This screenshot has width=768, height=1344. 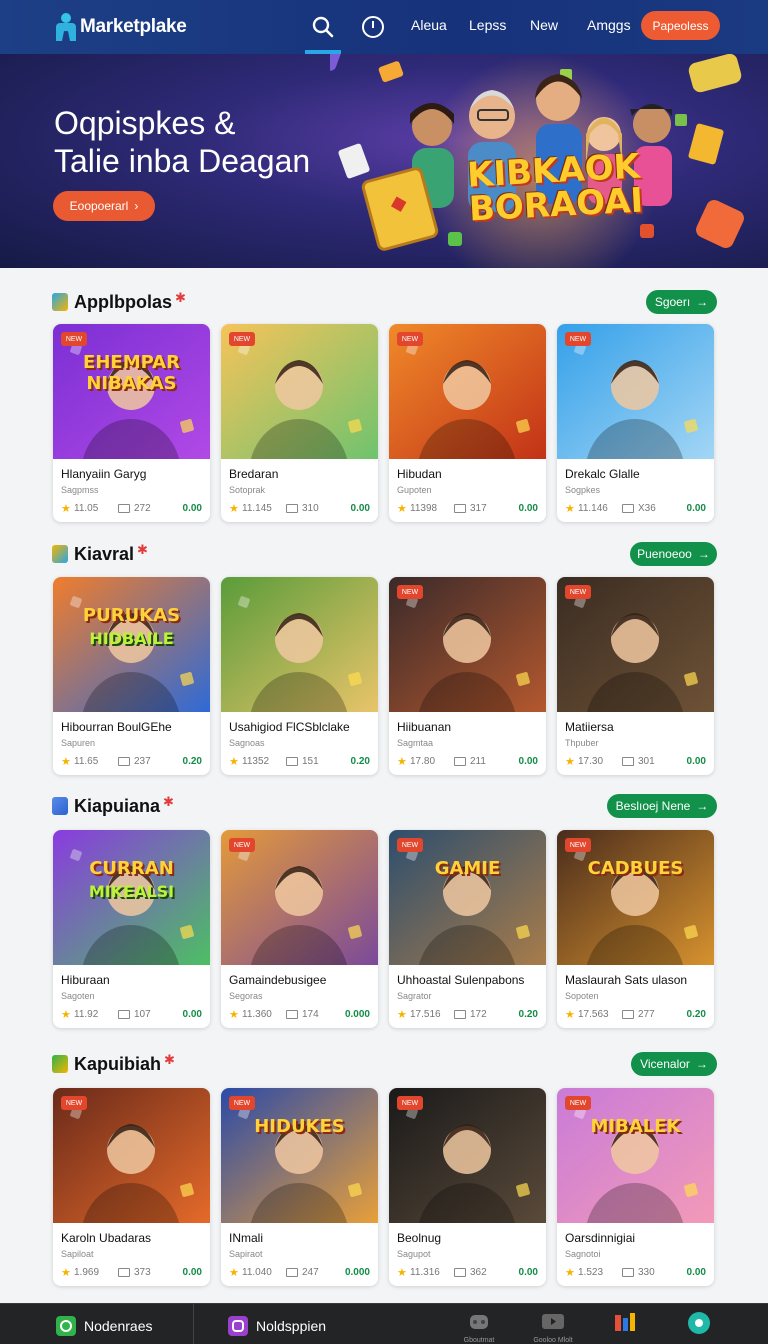 I want to click on hero-game-logo: KIBKAOK BORAOAI, so click(x=555, y=188).